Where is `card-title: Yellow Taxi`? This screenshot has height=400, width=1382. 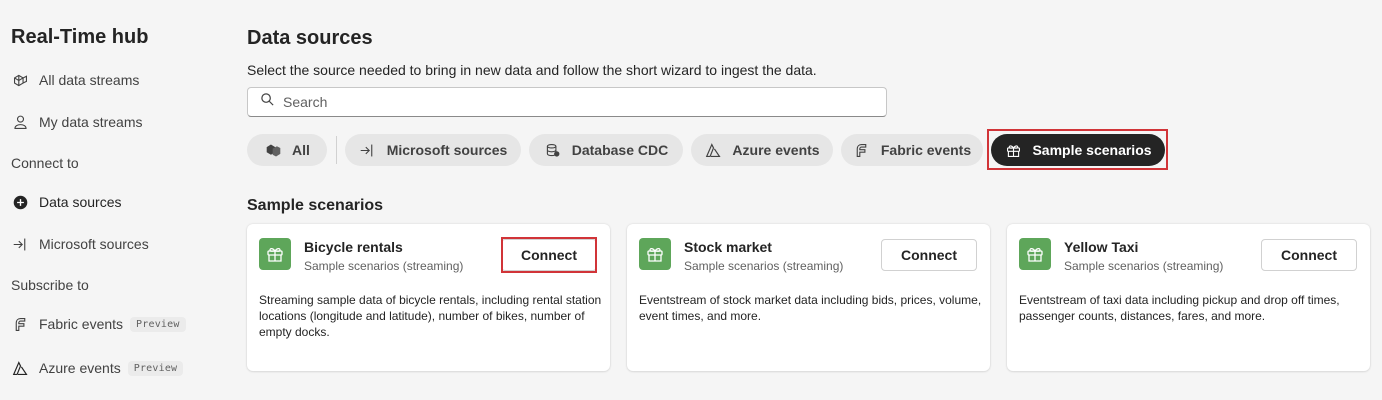
card-title: Yellow Taxi is located at coordinates (1101, 247).